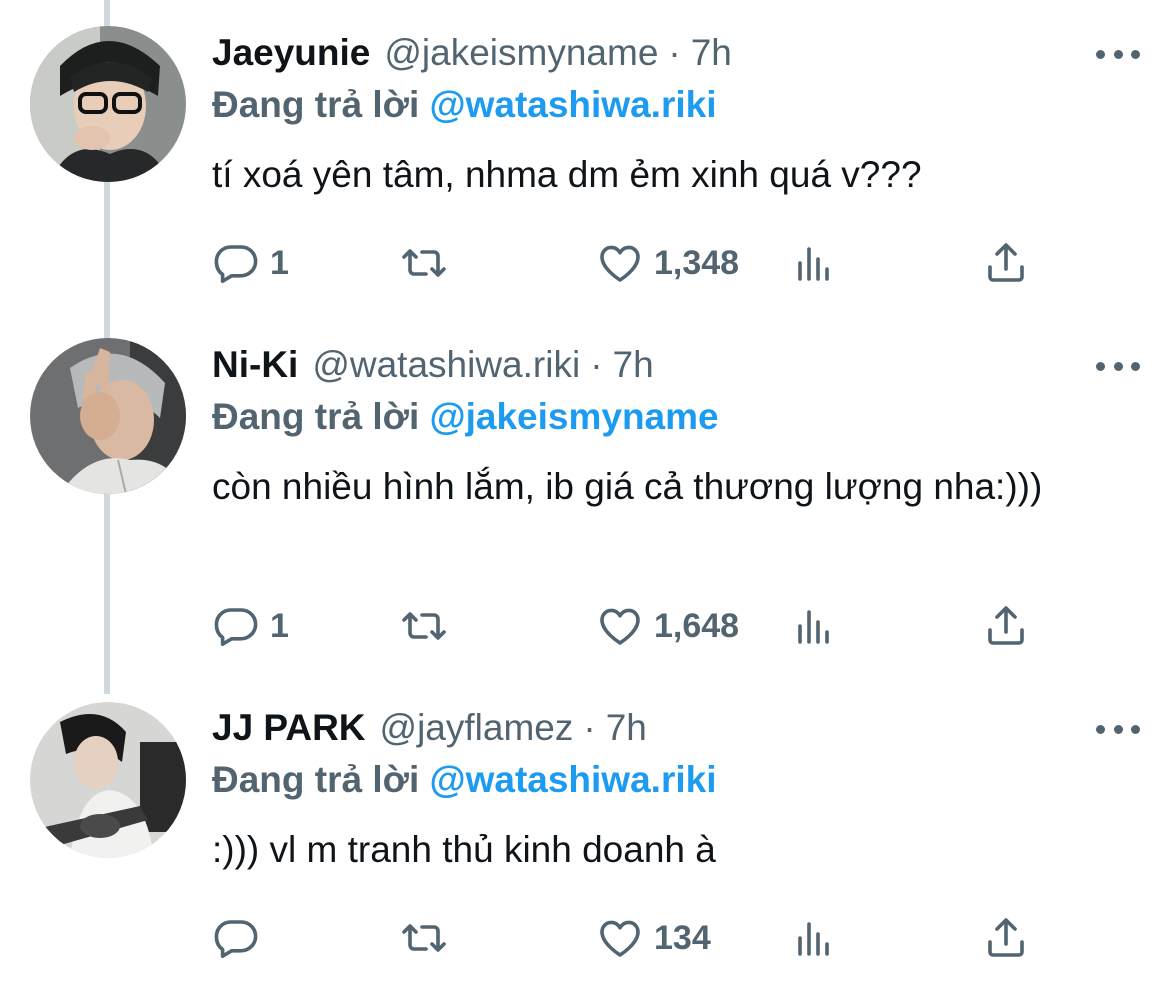  I want to click on replying-to-handle-link: @jakeismyname, so click(574, 416).